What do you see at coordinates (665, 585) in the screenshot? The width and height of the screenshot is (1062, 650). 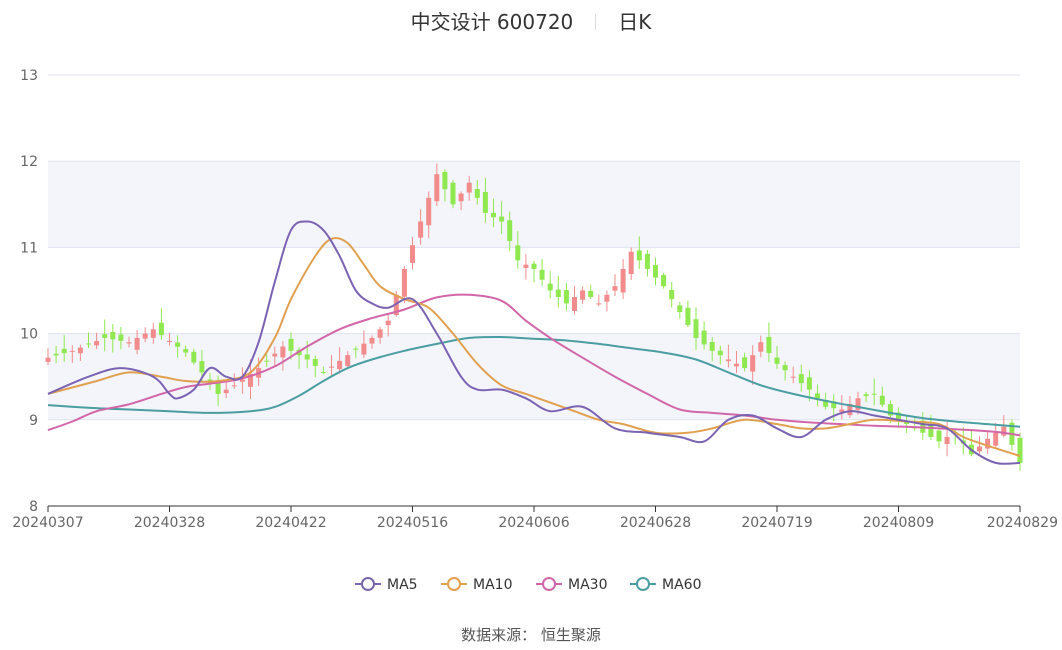 I see `legend-item-ma60: MA60` at bounding box center [665, 585].